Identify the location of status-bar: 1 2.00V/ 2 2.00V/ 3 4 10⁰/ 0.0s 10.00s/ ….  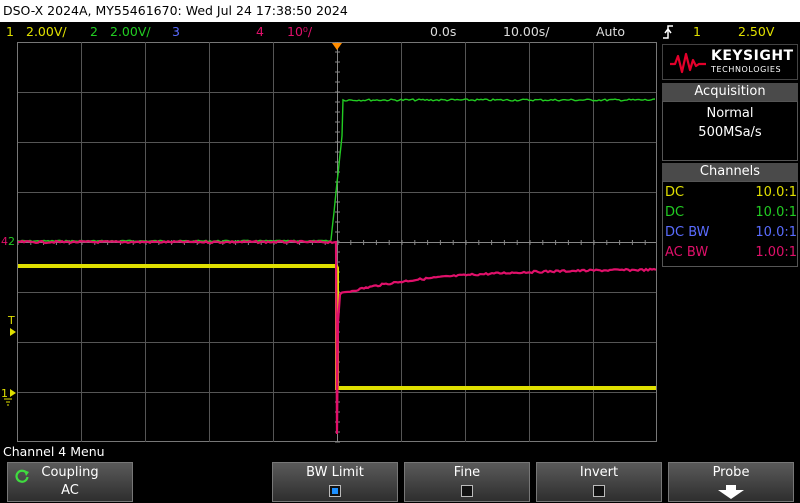
(400, 32).